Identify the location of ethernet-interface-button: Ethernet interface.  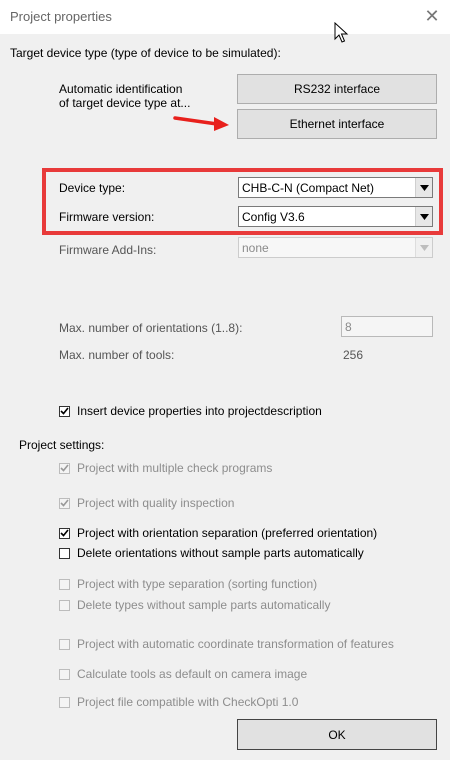
(337, 124).